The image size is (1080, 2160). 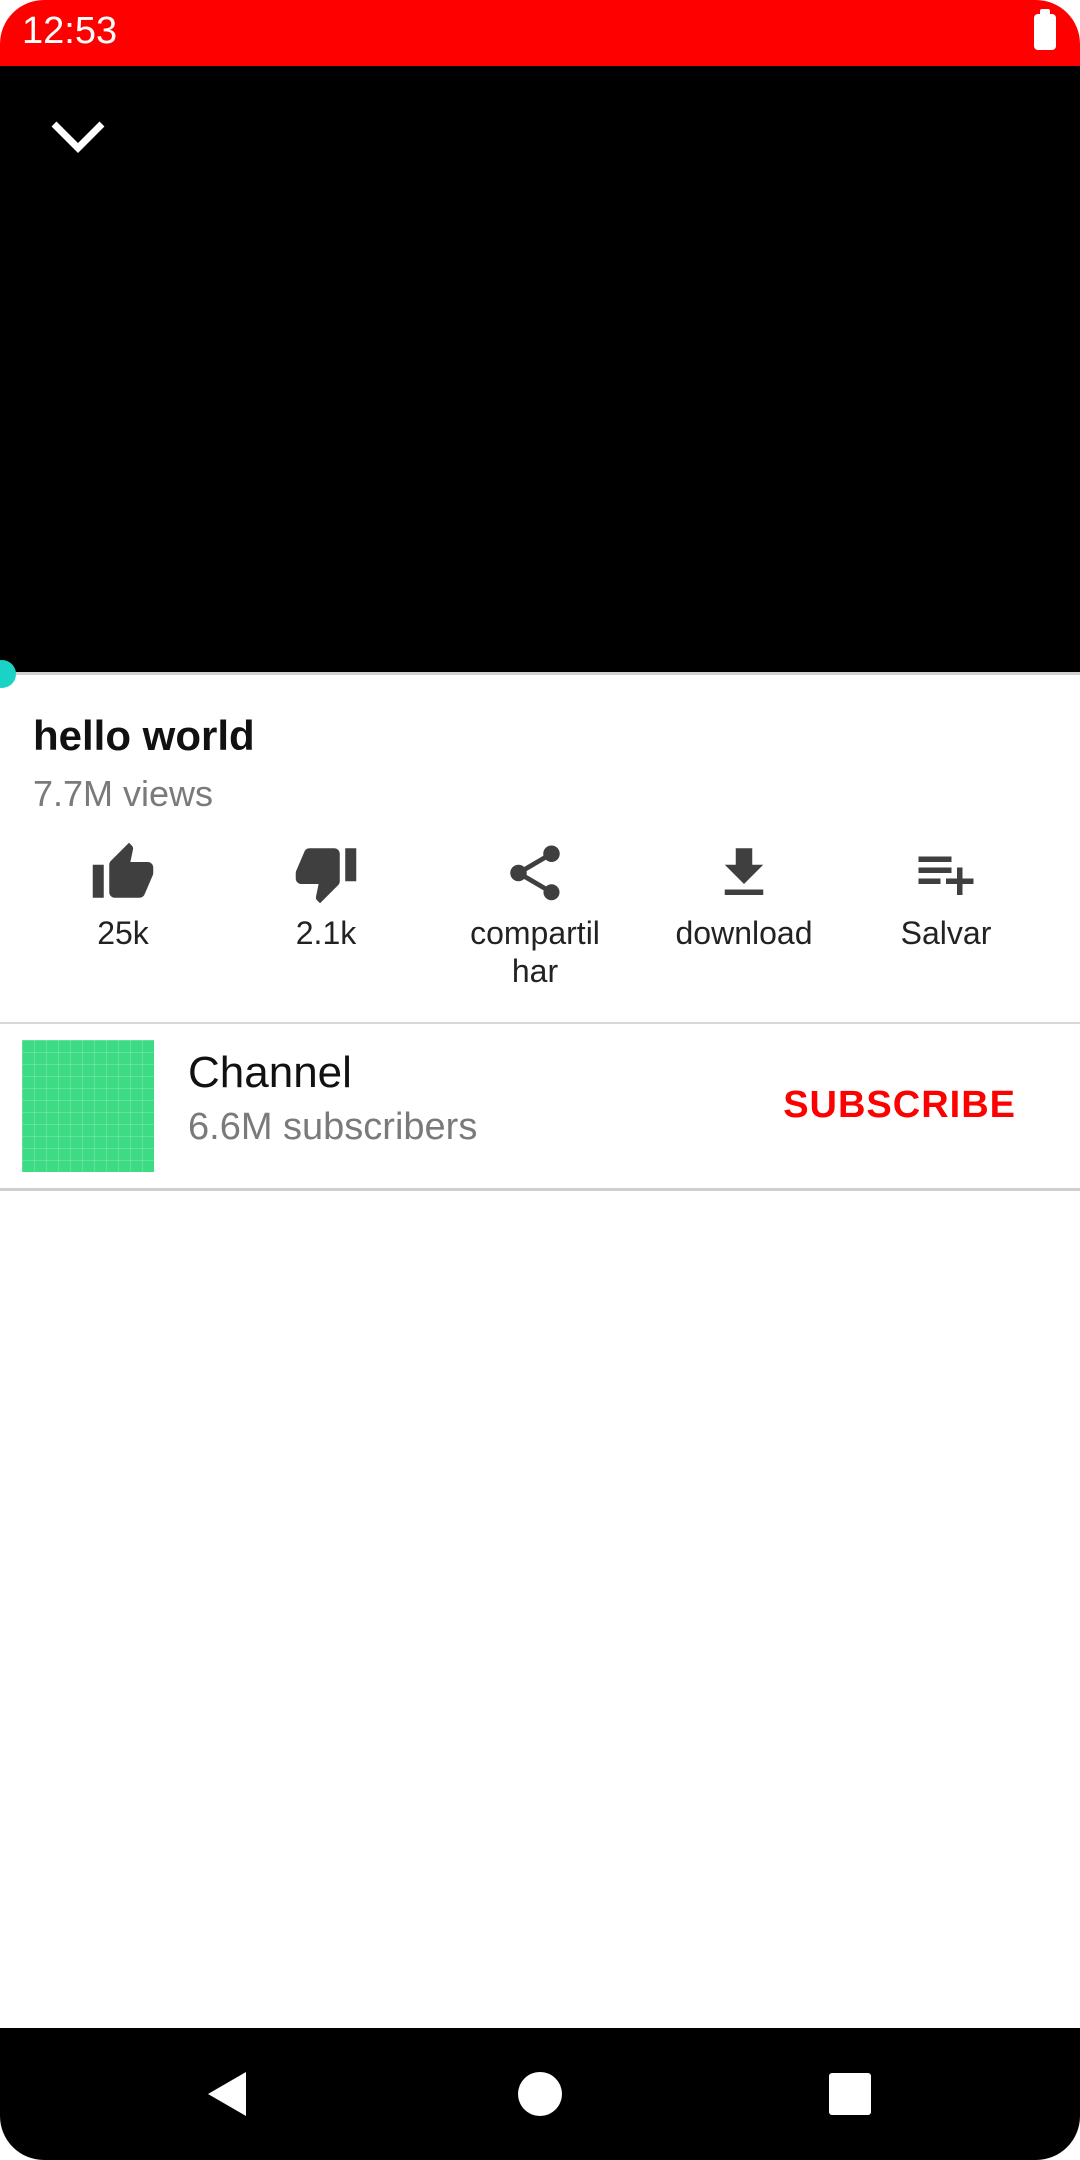 I want to click on chevron-down-icon, so click(x=78, y=137).